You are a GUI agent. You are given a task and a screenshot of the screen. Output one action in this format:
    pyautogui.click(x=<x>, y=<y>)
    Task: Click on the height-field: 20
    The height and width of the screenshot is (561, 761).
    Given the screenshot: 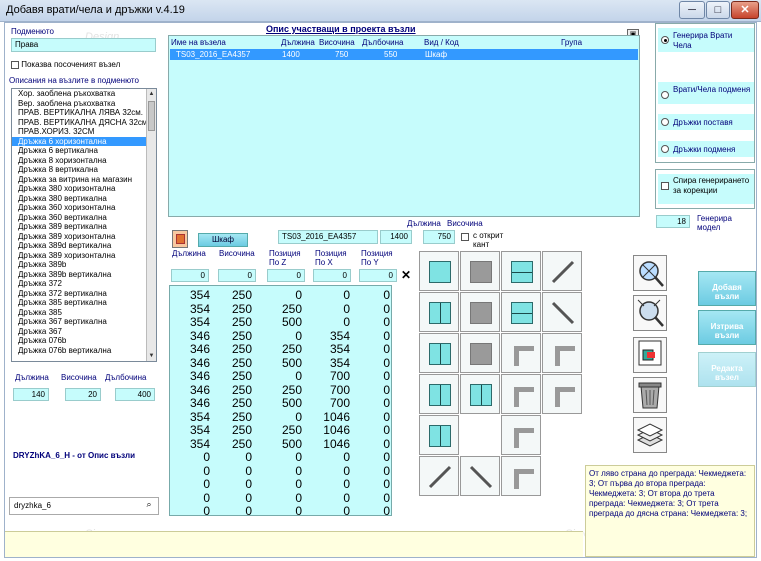 What is the action you would take?
    pyautogui.click(x=83, y=394)
    